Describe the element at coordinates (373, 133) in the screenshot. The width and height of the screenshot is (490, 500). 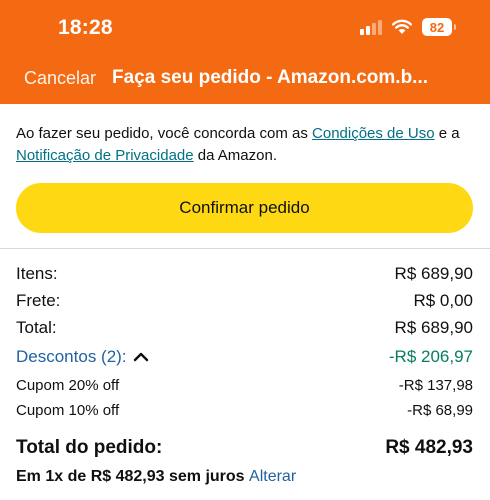
I see `conditions-of-use-link: Condições de Uso` at that location.